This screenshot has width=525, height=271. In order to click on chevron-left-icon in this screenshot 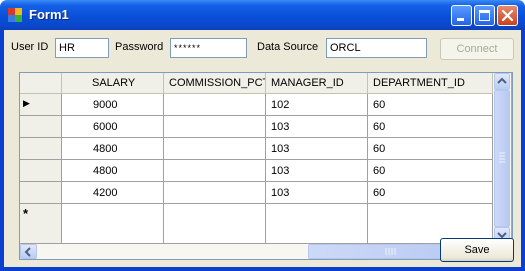, I will do `click(27, 252)`.